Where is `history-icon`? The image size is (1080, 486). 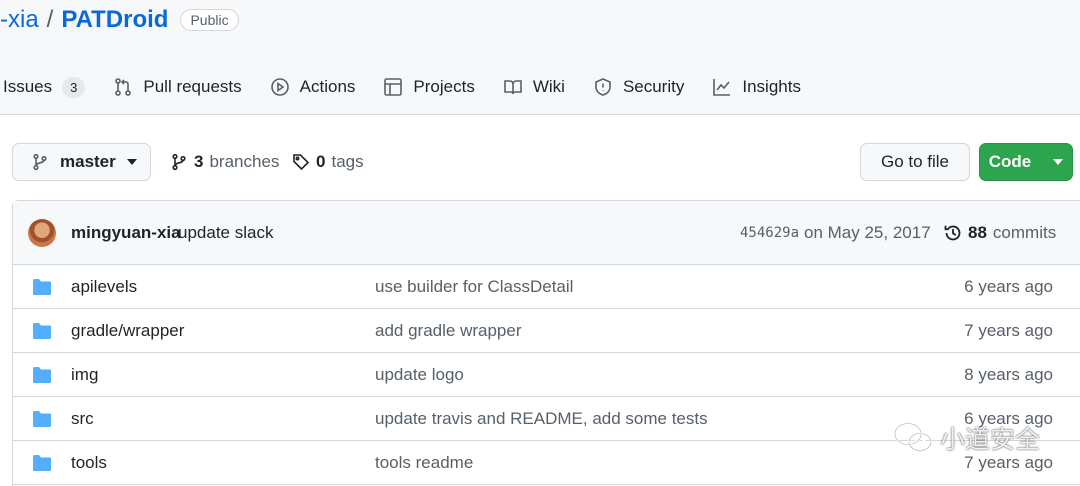 history-icon is located at coordinates (952, 233).